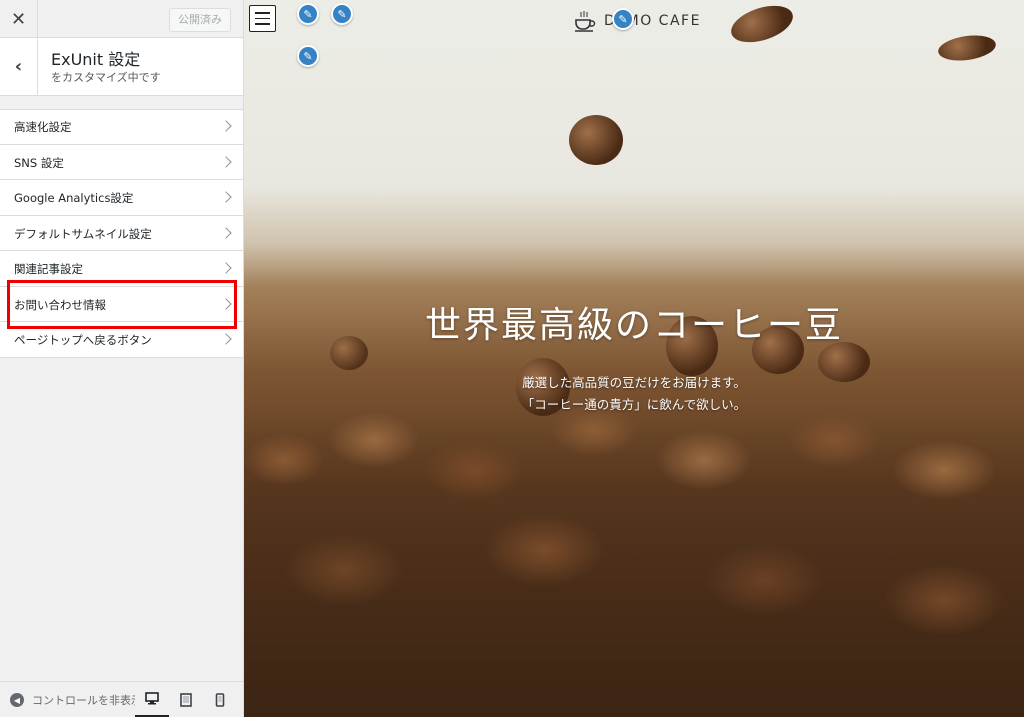 The height and width of the screenshot is (717, 1024). I want to click on tablet-preview-button, so click(186, 699).